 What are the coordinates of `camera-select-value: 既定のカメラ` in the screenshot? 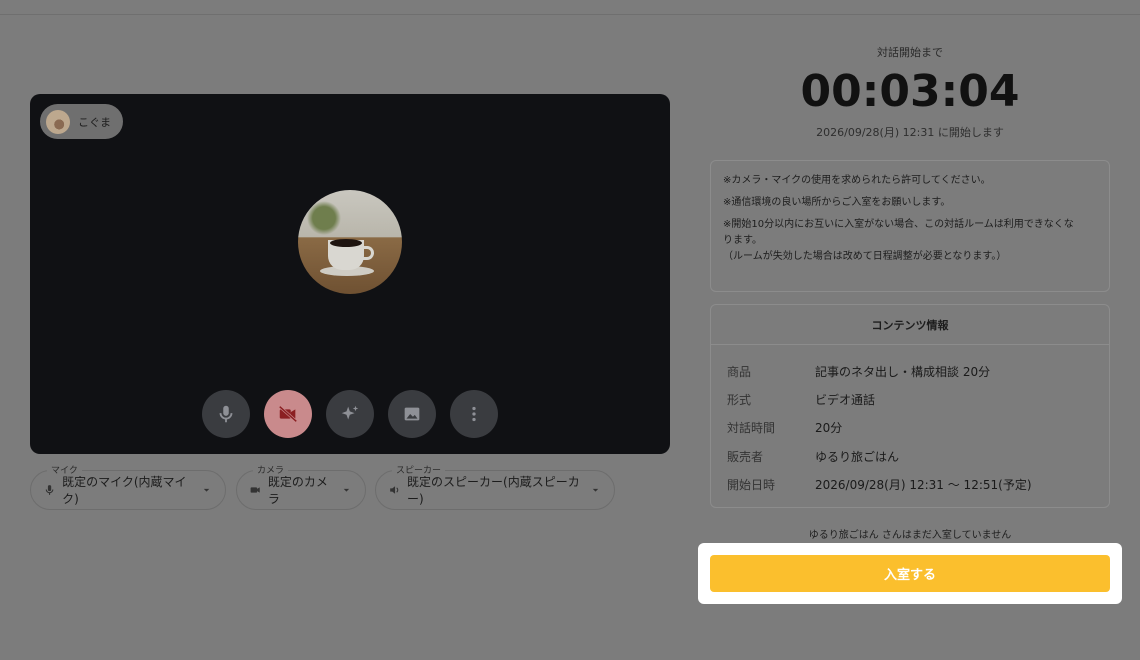 It's located at (297, 490).